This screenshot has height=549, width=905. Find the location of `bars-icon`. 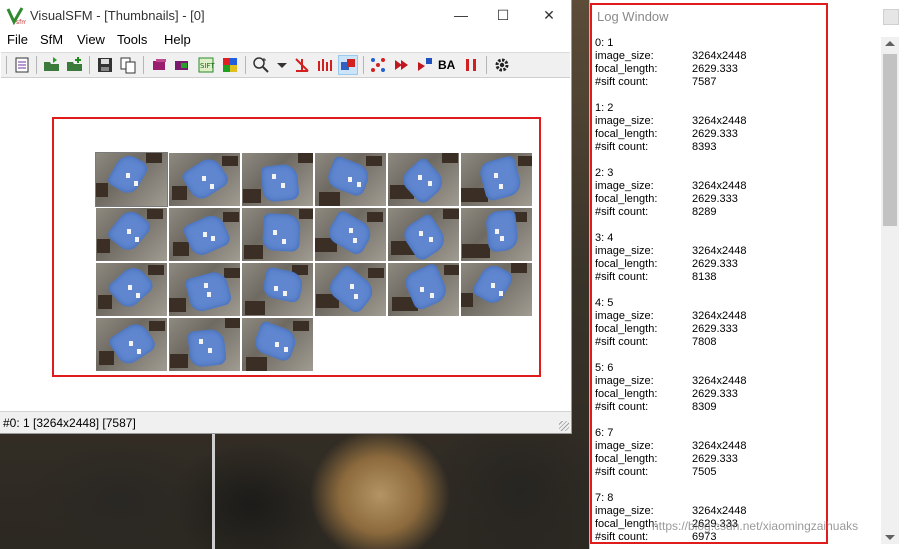

bars-icon is located at coordinates (325, 65).